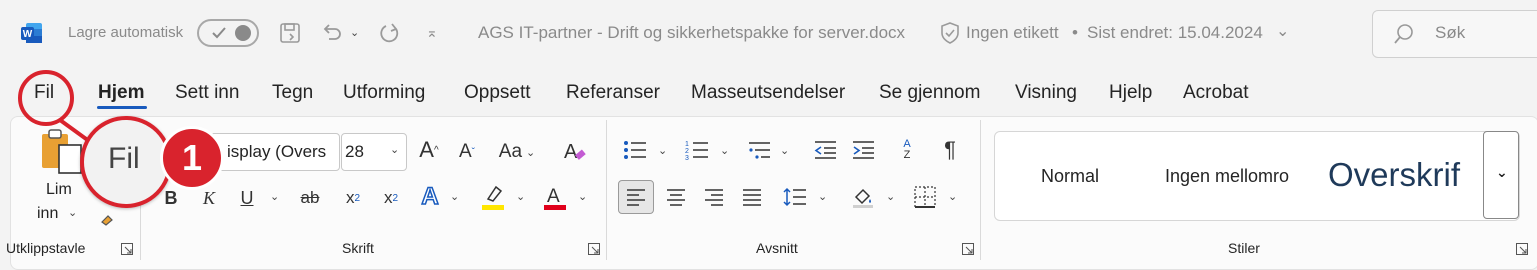 The width and height of the screenshot is (1537, 270). What do you see at coordinates (687, 151) in the screenshot?
I see `svg-text: 2` at bounding box center [687, 151].